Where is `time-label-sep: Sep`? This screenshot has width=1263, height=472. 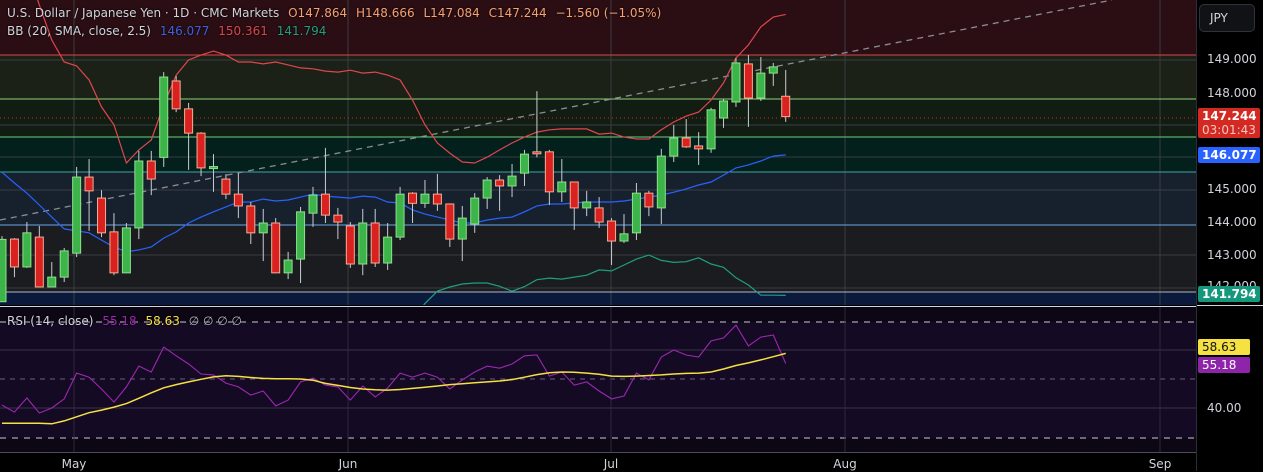
time-label-sep: Sep is located at coordinates (1160, 464).